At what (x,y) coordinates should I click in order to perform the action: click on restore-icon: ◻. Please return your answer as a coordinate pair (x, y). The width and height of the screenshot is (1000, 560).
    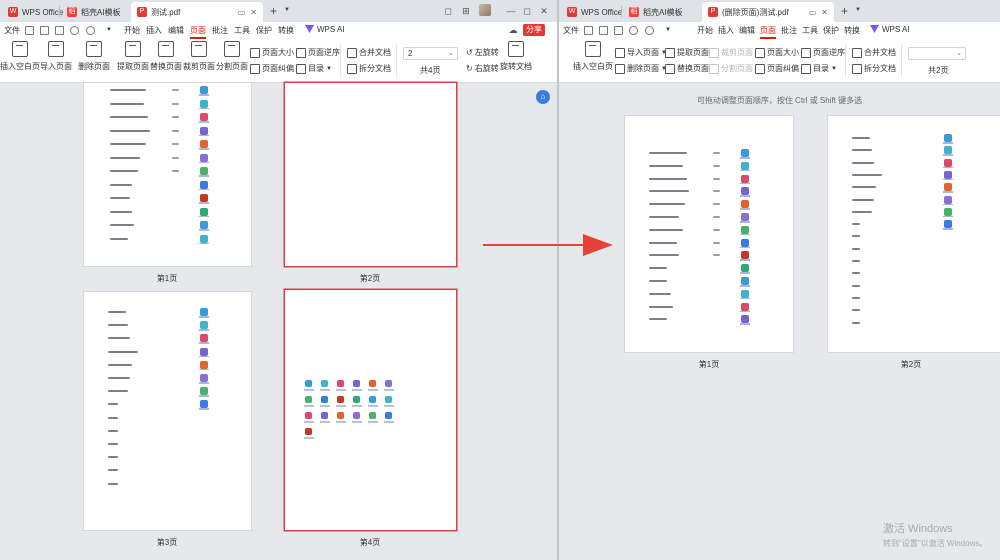
    Looking at the image, I should click on (448, 11).